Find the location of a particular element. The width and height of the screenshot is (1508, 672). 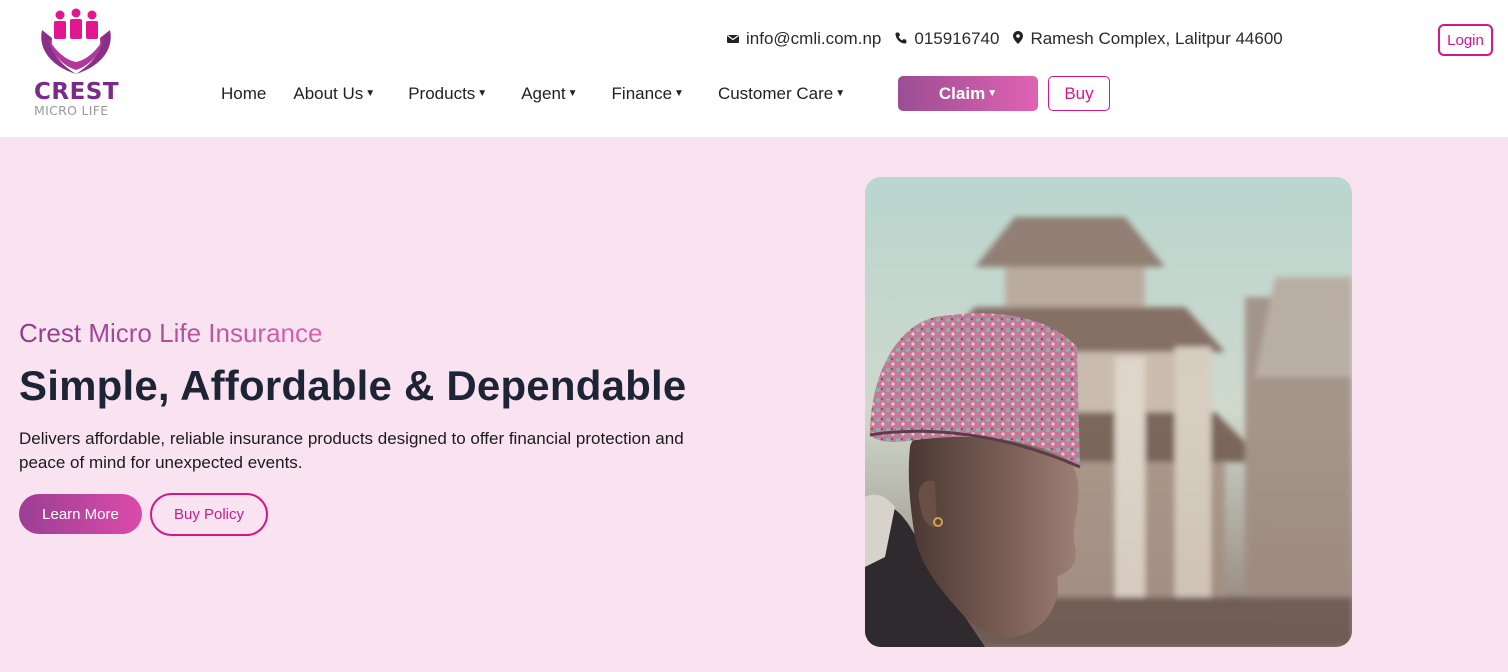

hero-subtitle: Crest Micro Life Insurance is located at coordinates (171, 333).